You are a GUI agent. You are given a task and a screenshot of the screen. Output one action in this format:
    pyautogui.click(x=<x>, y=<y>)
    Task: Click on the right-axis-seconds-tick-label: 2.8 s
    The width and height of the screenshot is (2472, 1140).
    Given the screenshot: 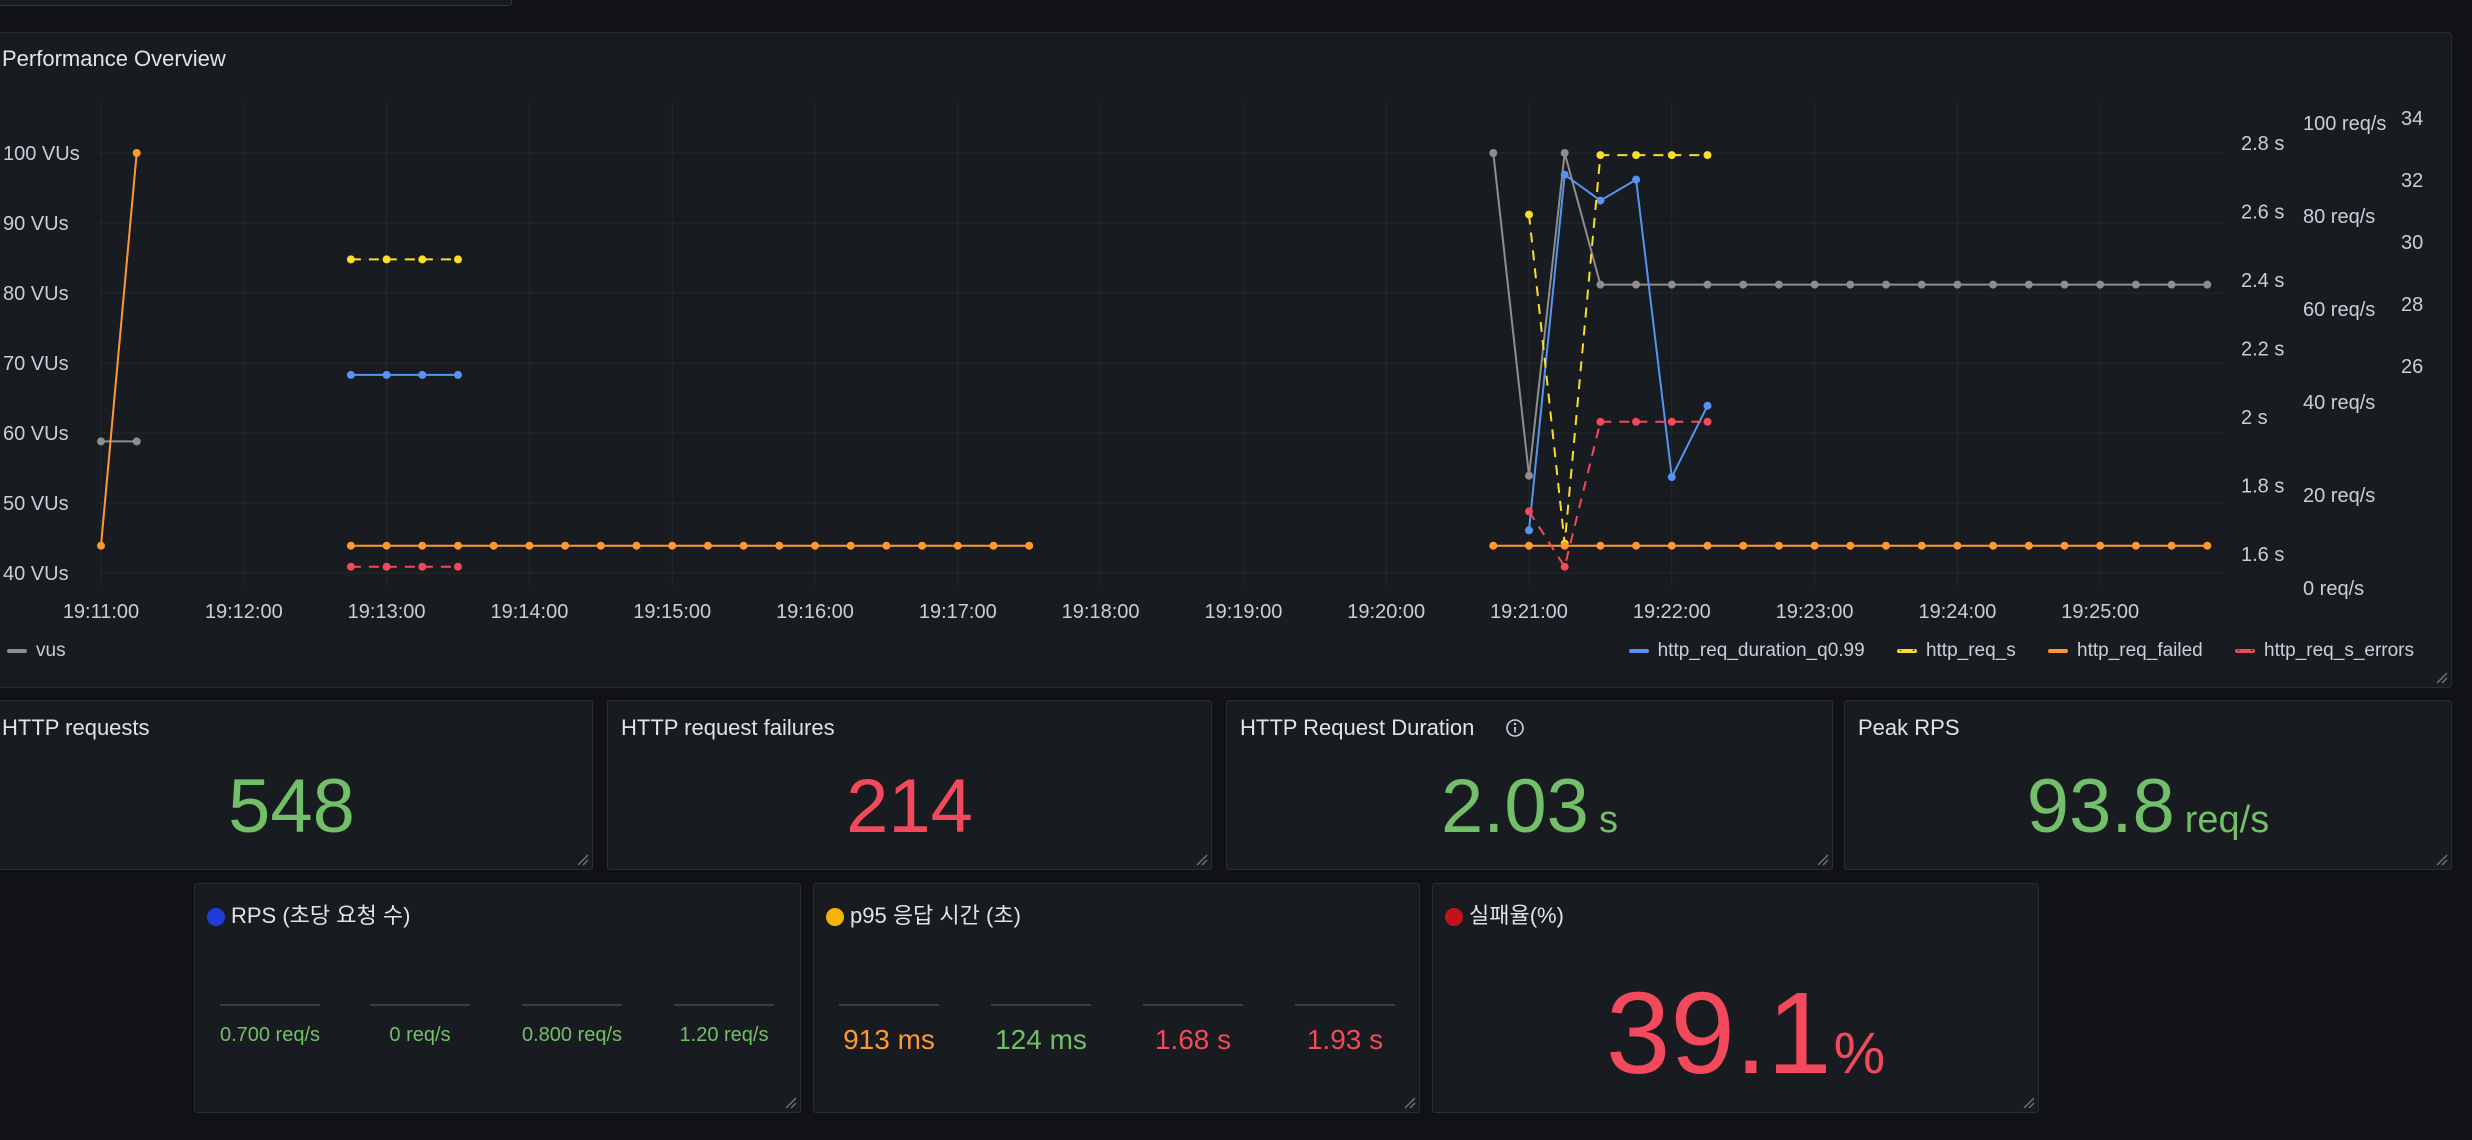 What is the action you would take?
    pyautogui.click(x=2262, y=144)
    